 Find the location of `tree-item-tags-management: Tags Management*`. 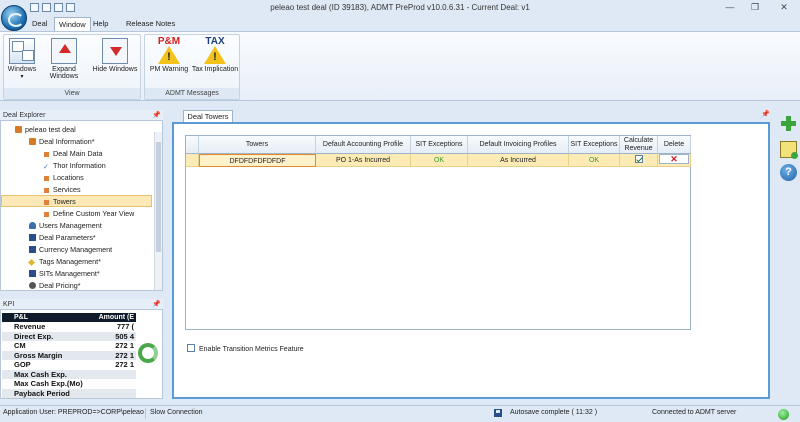

tree-item-tags-management: Tags Management* is located at coordinates (64, 262).